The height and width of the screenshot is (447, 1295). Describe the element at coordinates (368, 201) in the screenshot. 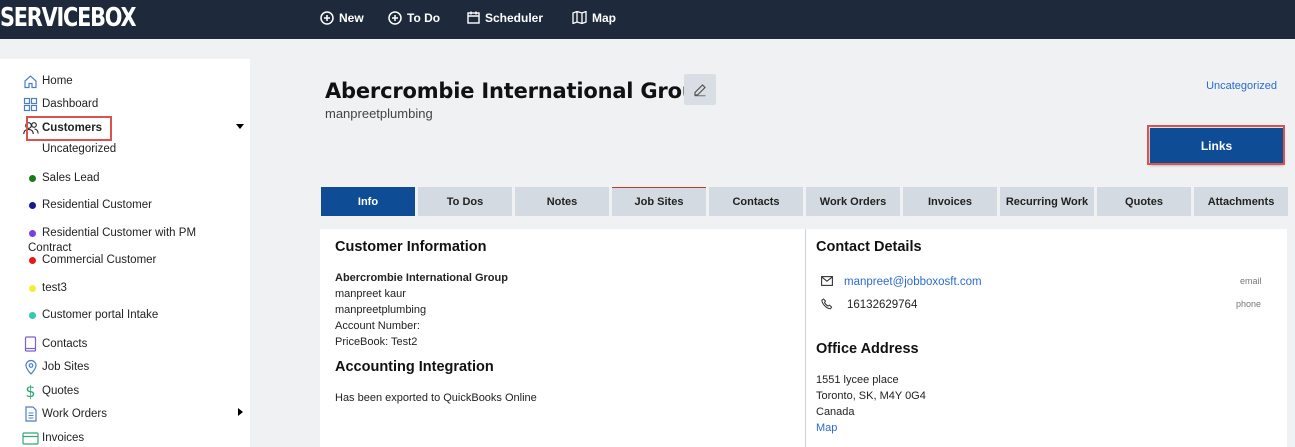

I see `tab-info: Info` at that location.